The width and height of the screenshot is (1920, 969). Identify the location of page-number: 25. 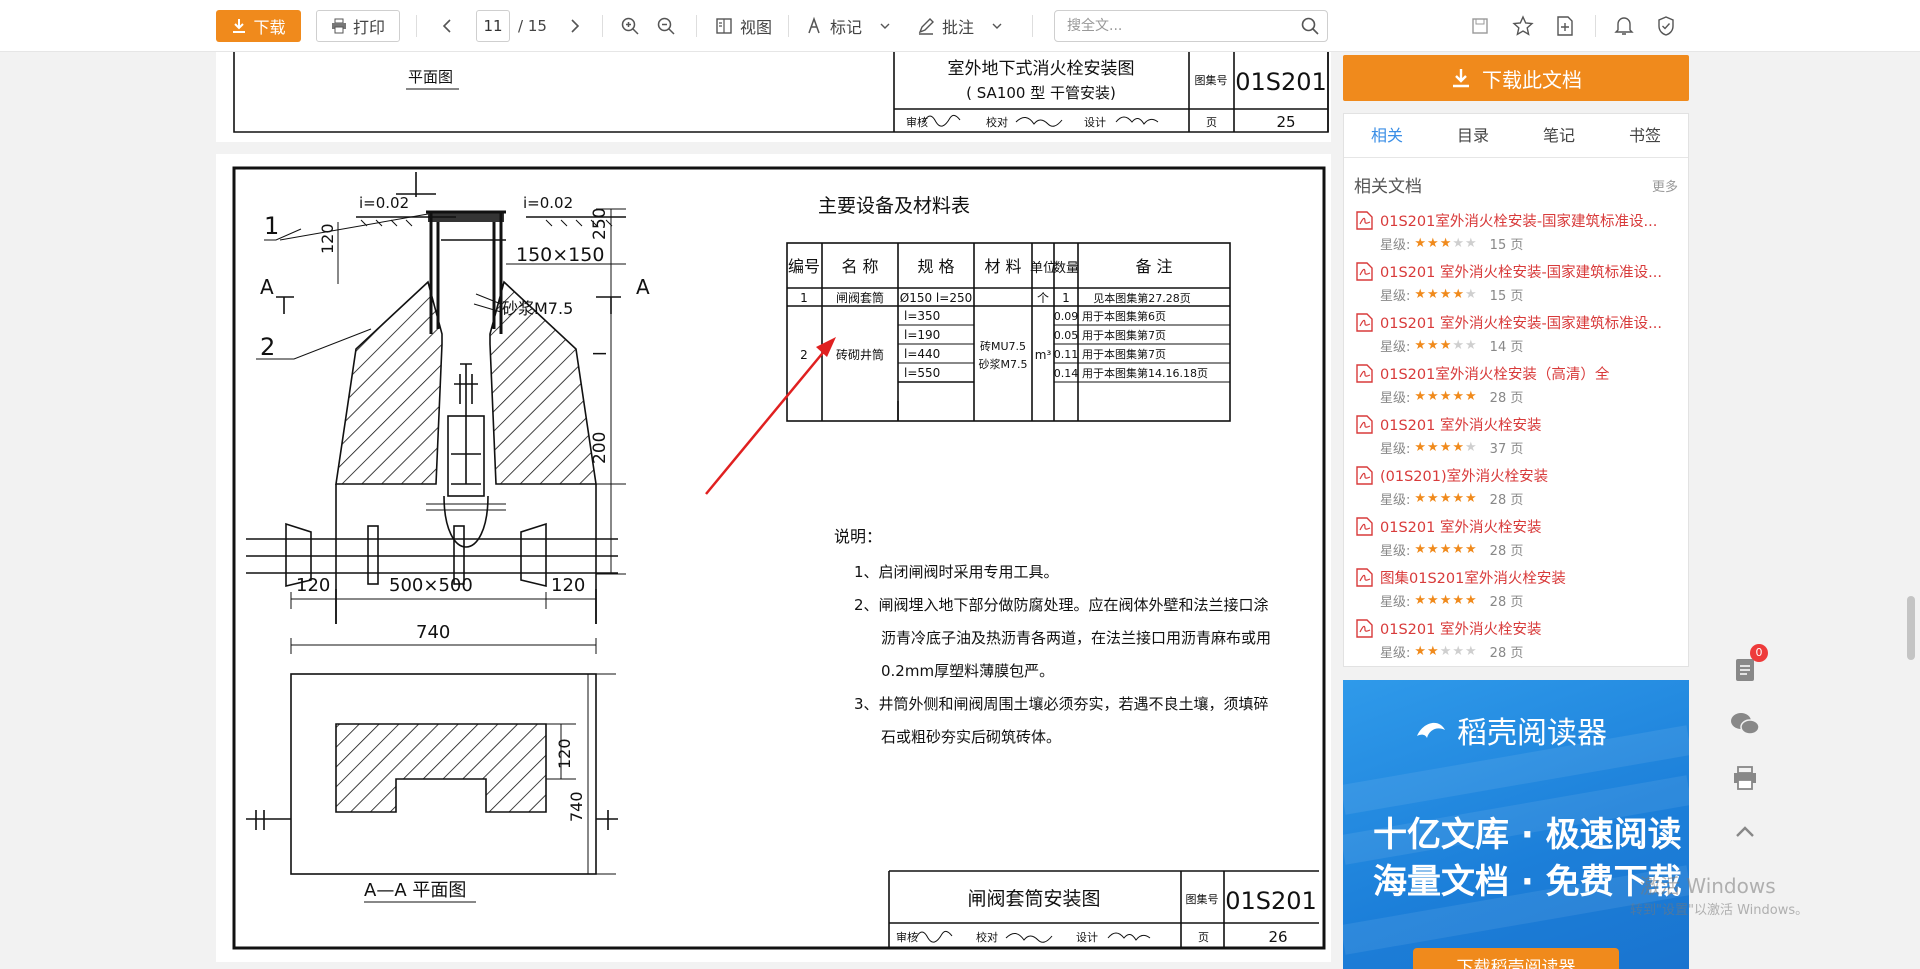
(1285, 122).